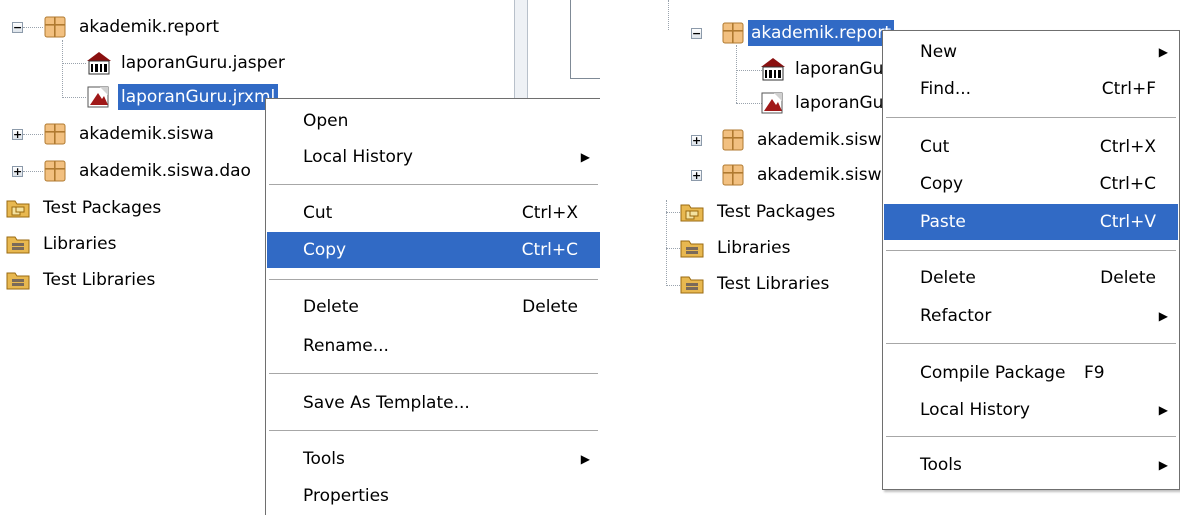 This screenshot has height=515, width=1180. Describe the element at coordinates (1031, 222) in the screenshot. I see `menu-item-paste: Paste Ctrl+V` at that location.